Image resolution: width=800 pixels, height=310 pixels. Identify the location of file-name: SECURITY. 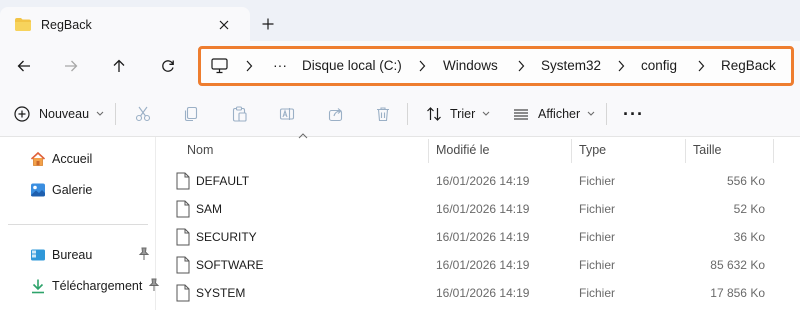
(226, 237).